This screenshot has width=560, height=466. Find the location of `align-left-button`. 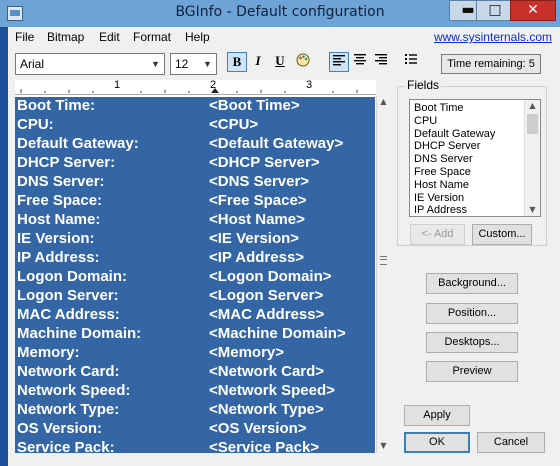

align-left-button is located at coordinates (339, 62).